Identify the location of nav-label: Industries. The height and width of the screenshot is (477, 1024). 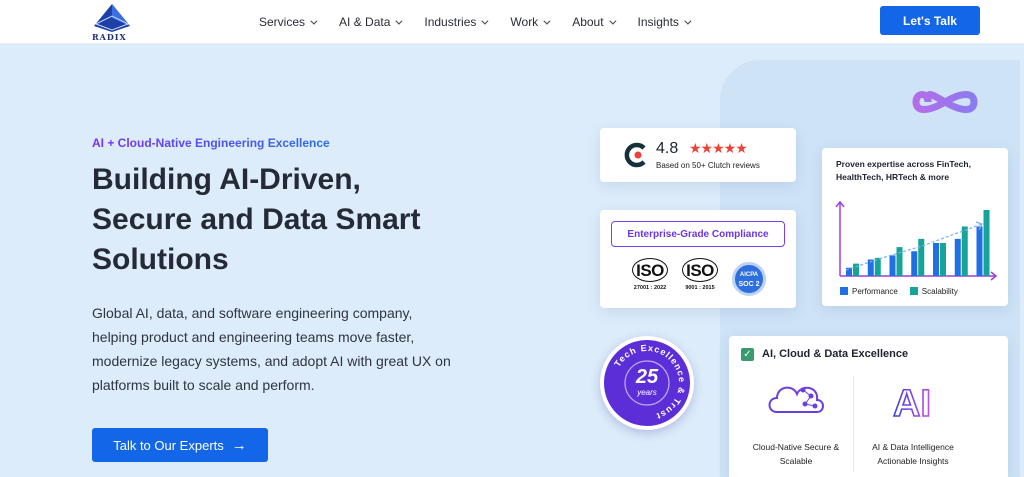
(450, 22).